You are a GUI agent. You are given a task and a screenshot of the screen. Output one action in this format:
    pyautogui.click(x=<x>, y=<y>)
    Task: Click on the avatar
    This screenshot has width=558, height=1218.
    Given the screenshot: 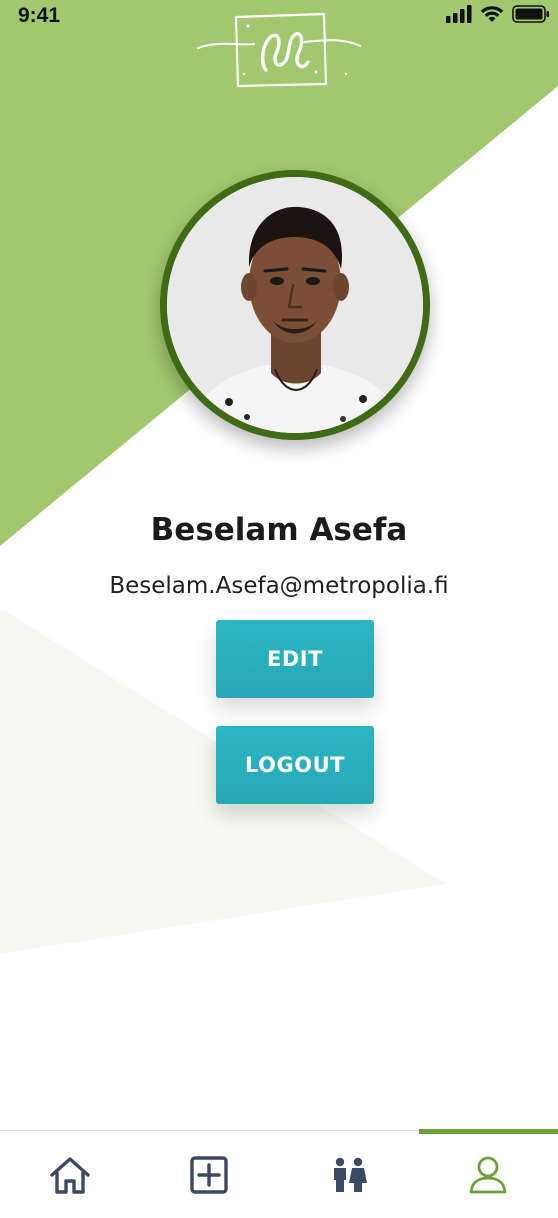 What is the action you would take?
    pyautogui.click(x=295, y=305)
    